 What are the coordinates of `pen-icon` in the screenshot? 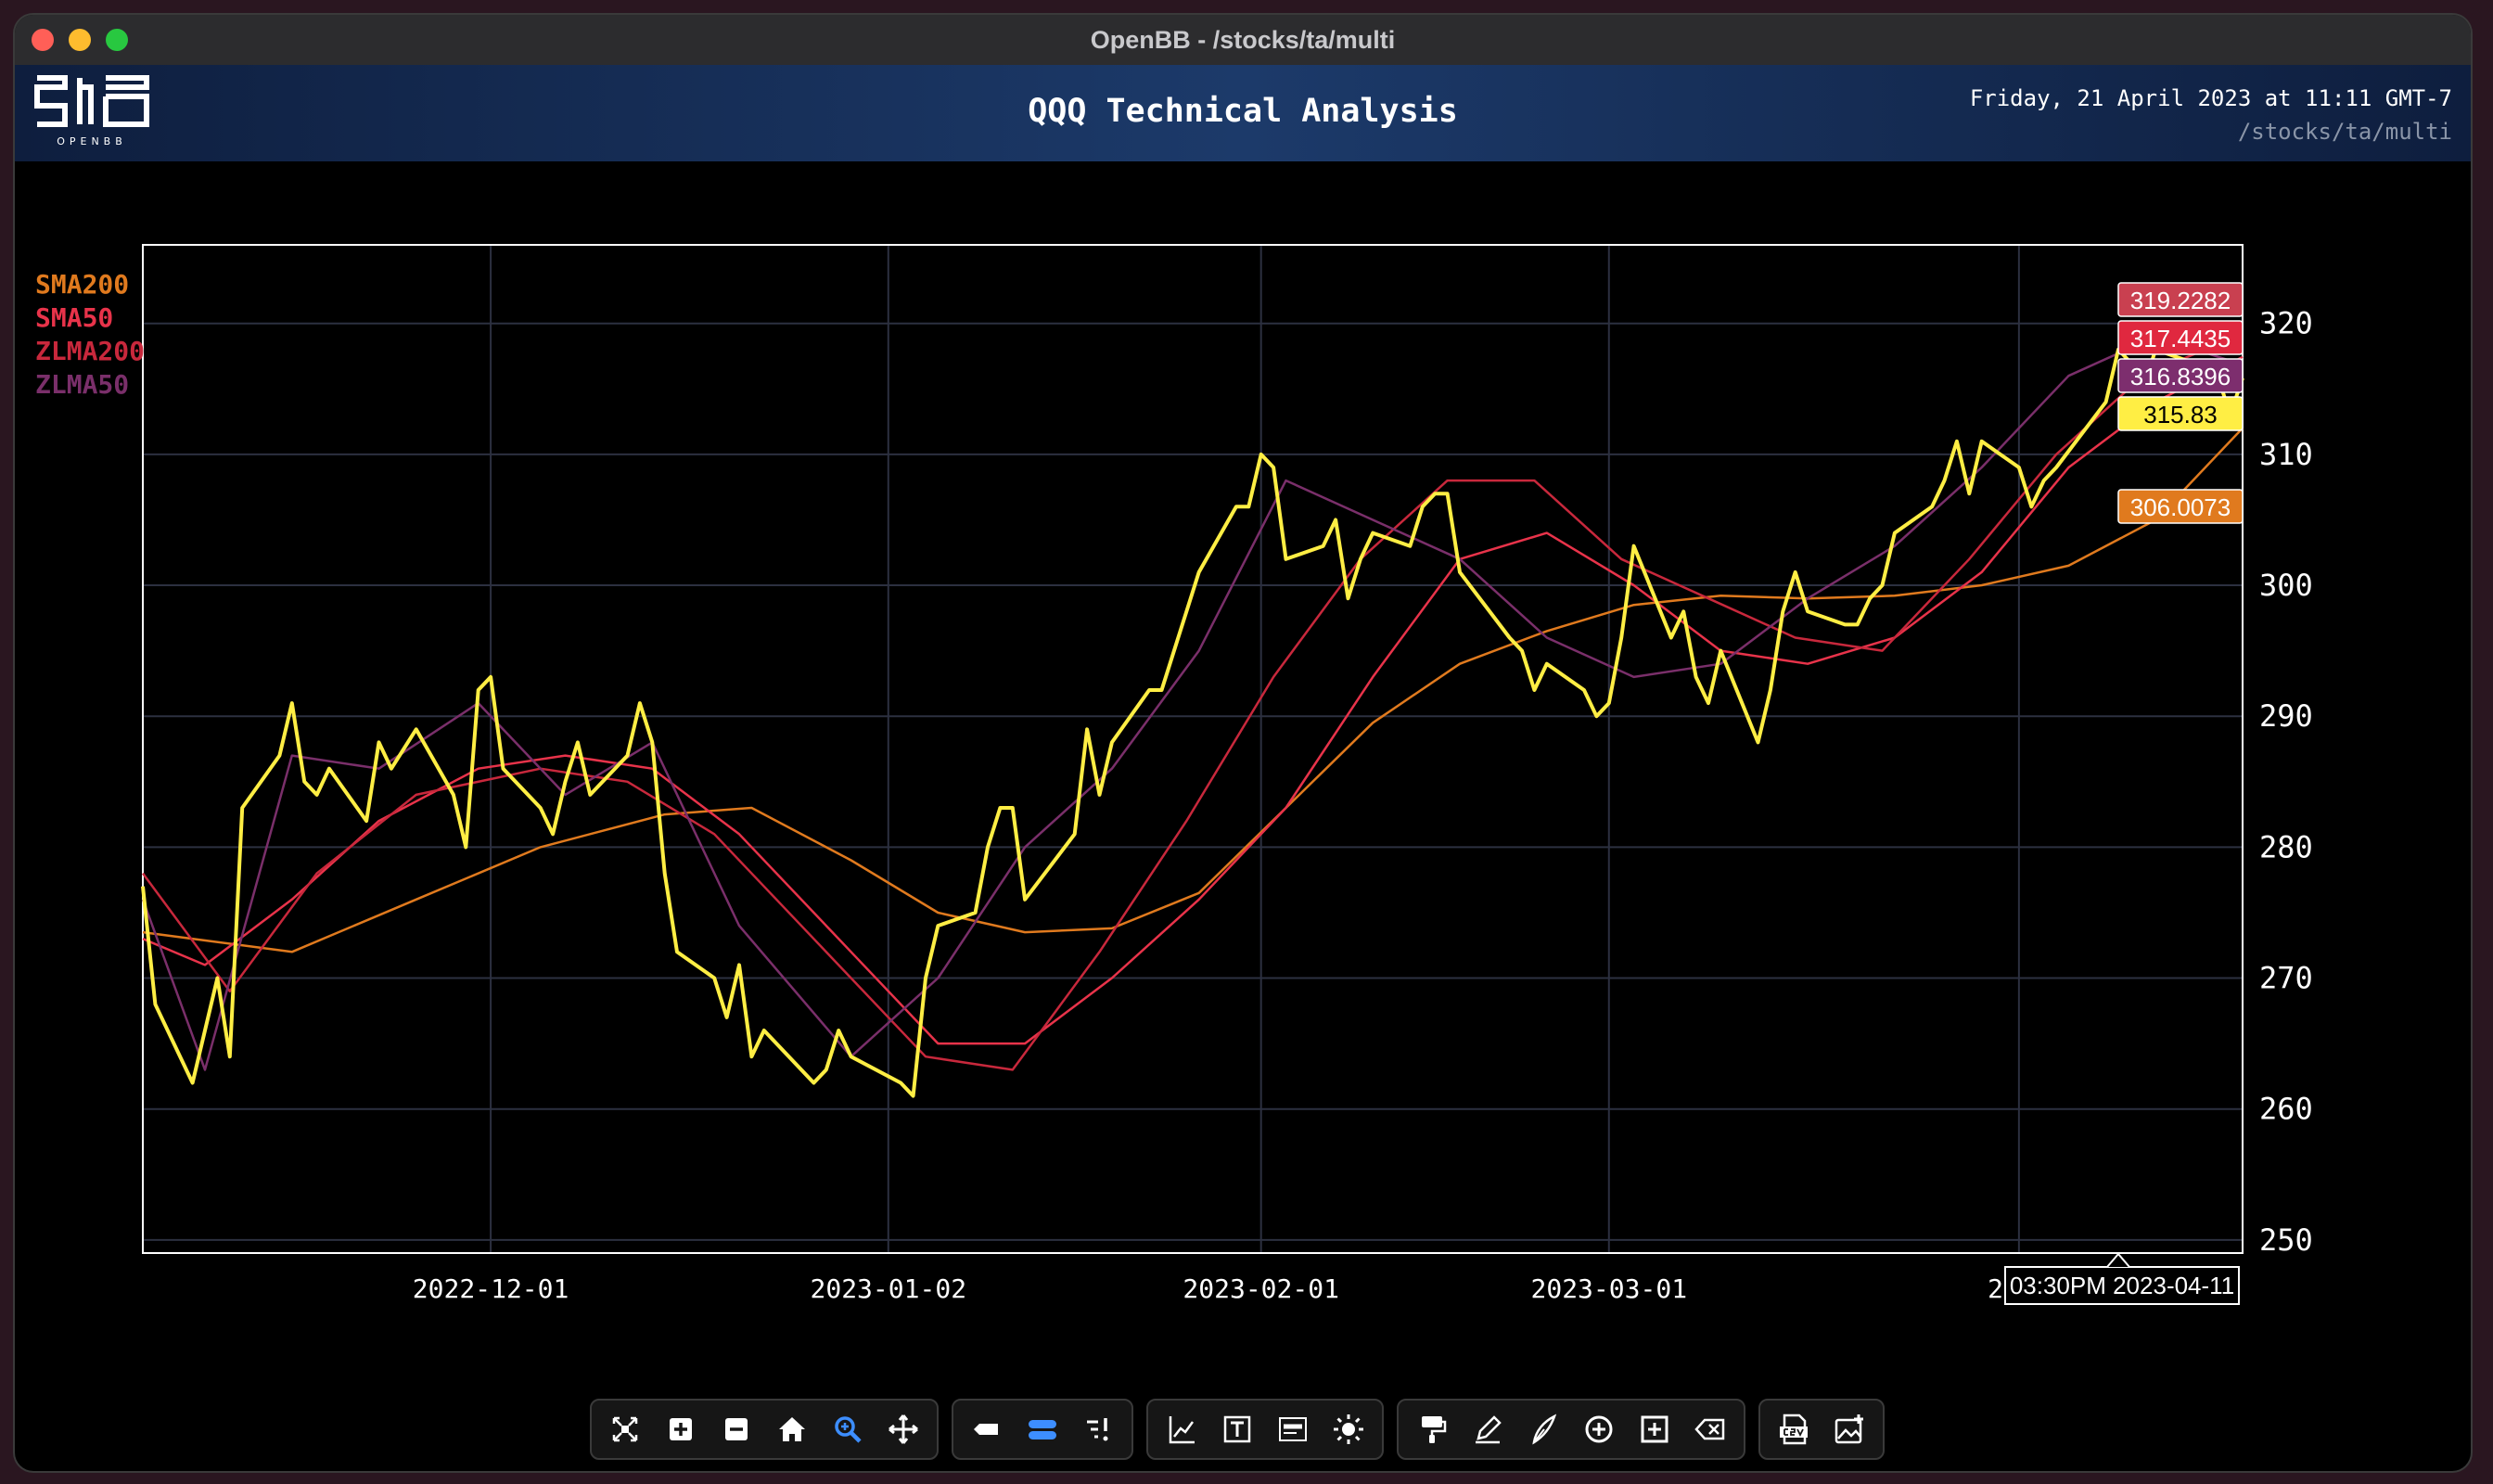 It's located at (1544, 1429).